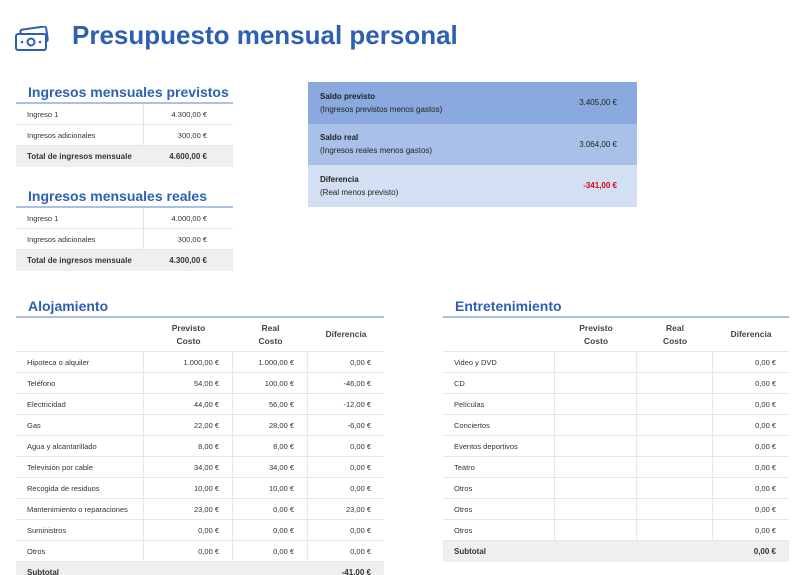  Describe the element at coordinates (188, 114) in the screenshot. I see `row-value: 4.300,00 €` at that location.